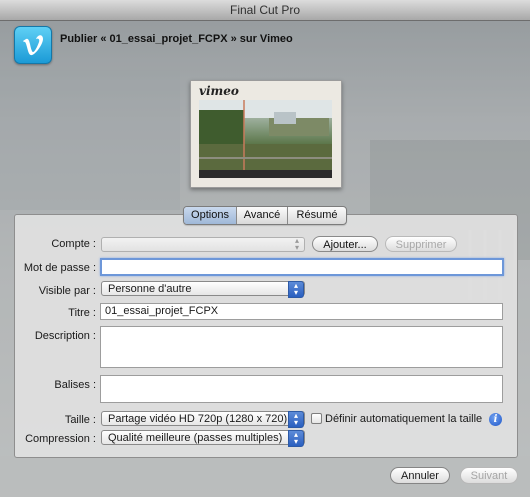 The width and height of the screenshot is (530, 497). What do you see at coordinates (301, 311) in the screenshot?
I see `title-field: 01_essai_projet_FCPX` at bounding box center [301, 311].